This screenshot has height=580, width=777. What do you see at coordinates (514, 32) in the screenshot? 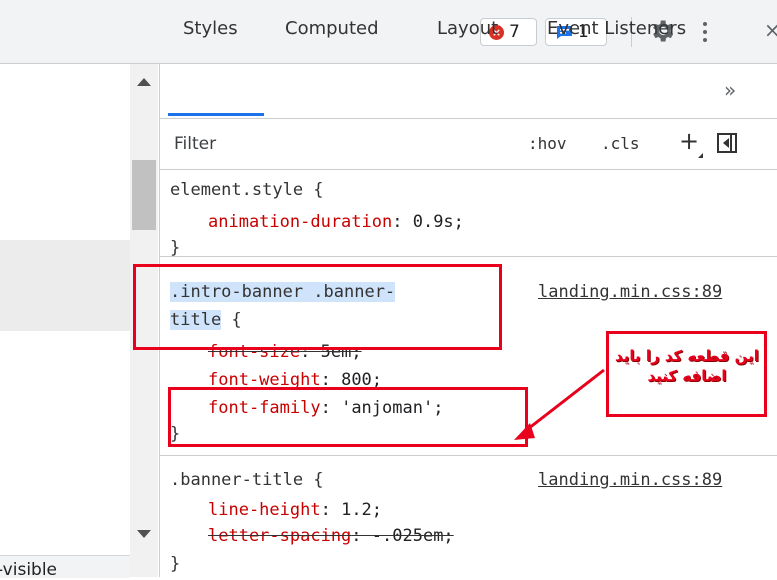
I see `errors-count: 7` at bounding box center [514, 32].